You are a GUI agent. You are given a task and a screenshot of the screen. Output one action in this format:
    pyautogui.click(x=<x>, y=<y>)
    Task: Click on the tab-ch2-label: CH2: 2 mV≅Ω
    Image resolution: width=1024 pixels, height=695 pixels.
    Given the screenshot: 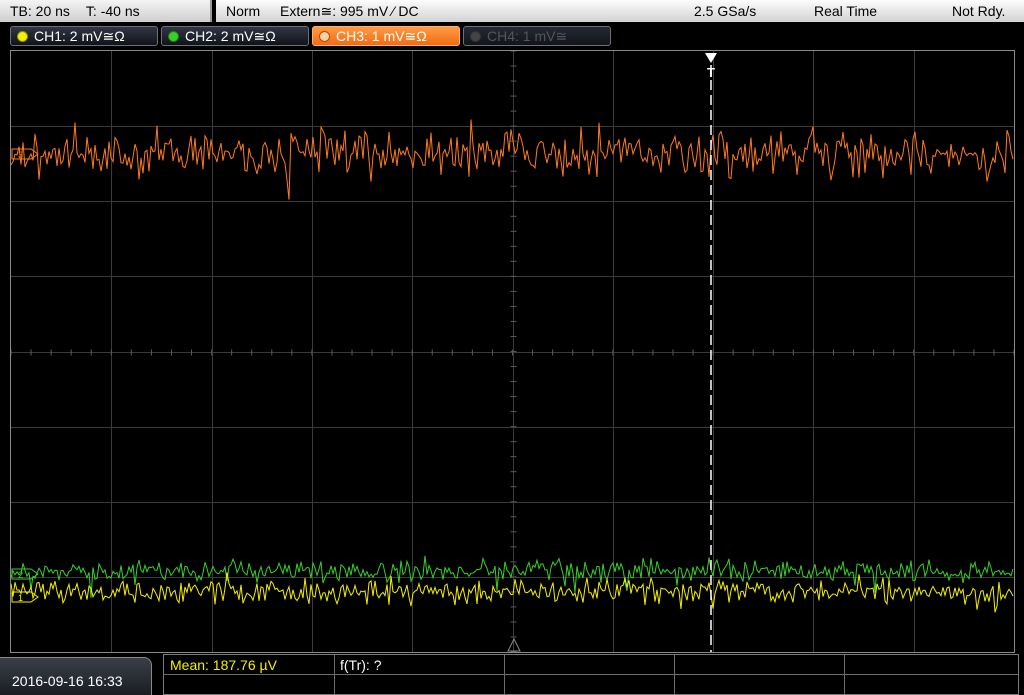 What is the action you would take?
    pyautogui.click(x=230, y=35)
    